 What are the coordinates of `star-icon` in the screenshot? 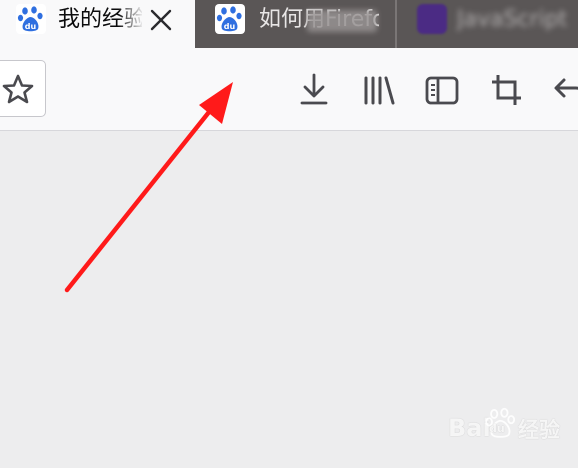 It's located at (18, 89).